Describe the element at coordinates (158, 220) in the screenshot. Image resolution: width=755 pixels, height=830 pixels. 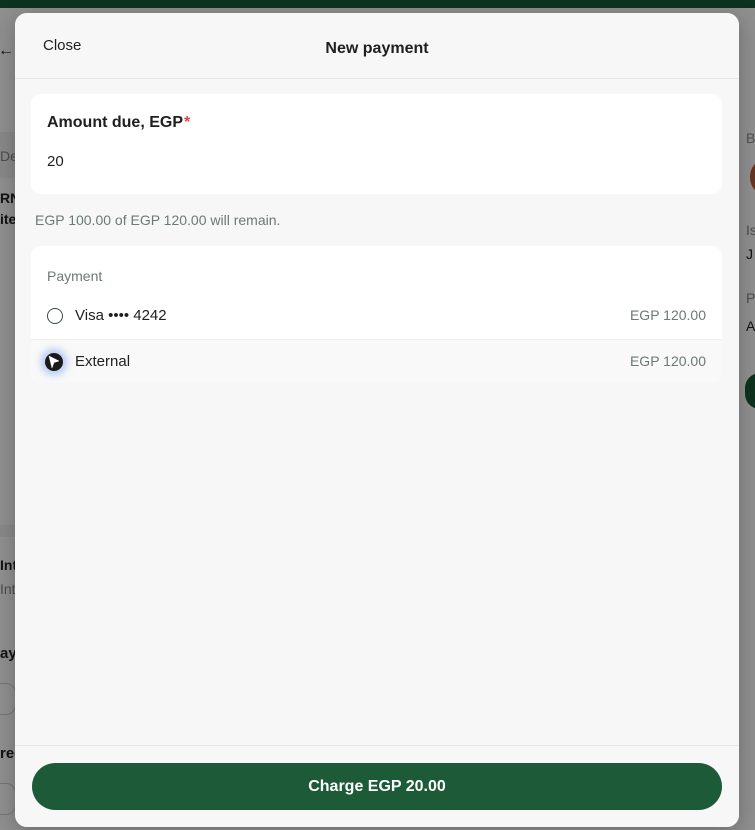
I see `remaining-balance-note: EGP 100.00 of EGP 120.00 will remain.` at that location.